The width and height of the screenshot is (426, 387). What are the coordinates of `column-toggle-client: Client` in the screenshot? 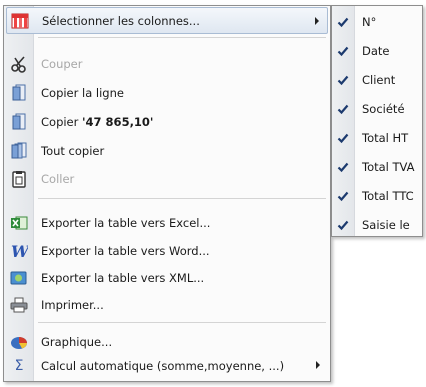 It's located at (377, 79).